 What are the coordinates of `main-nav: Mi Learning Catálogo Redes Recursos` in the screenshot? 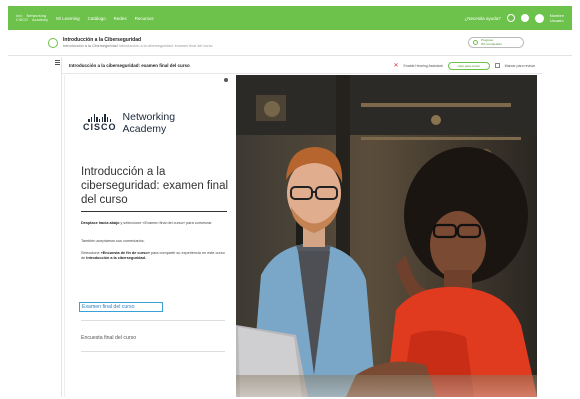 It's located at (105, 18).